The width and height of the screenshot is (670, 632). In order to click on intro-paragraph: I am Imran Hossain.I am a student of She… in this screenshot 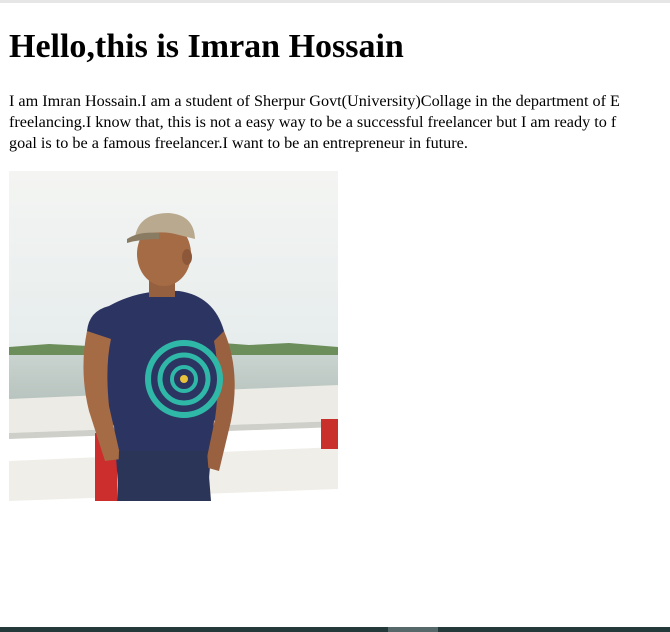, I will do `click(339, 122)`.